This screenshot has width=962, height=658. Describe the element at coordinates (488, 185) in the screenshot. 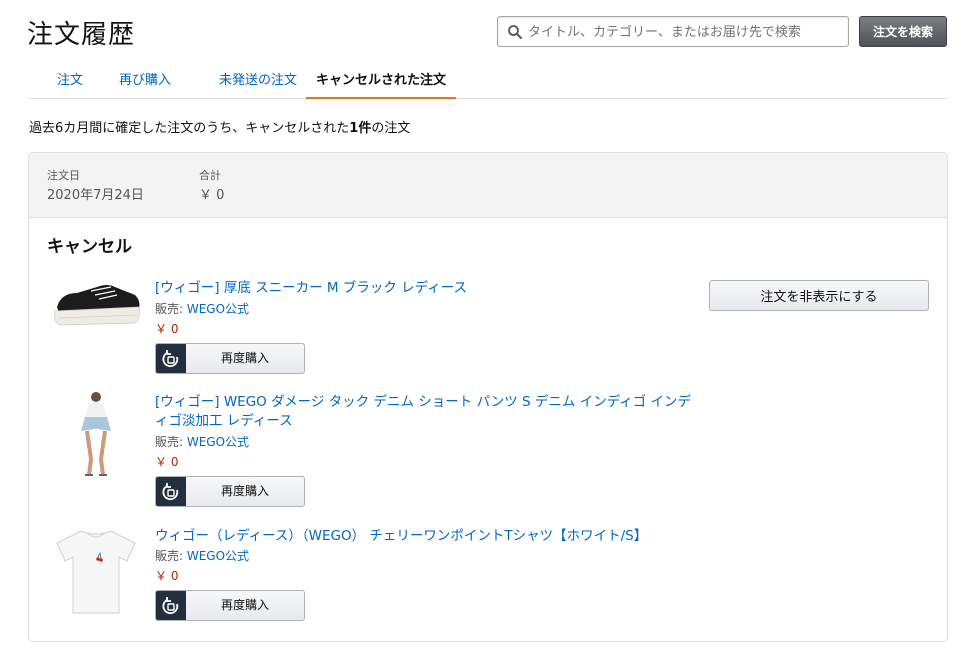

I see `order-header: 注文日 2020年7月24日 合計 ￥ 0` at that location.